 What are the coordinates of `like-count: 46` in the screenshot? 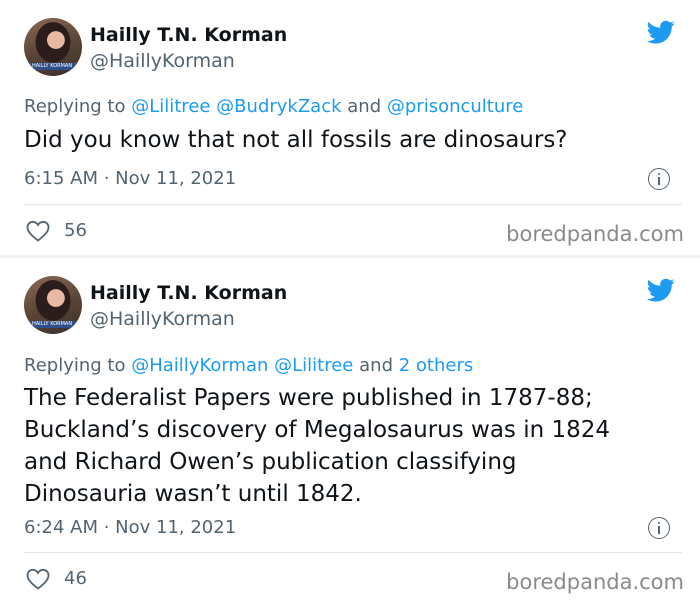 It's located at (75, 578).